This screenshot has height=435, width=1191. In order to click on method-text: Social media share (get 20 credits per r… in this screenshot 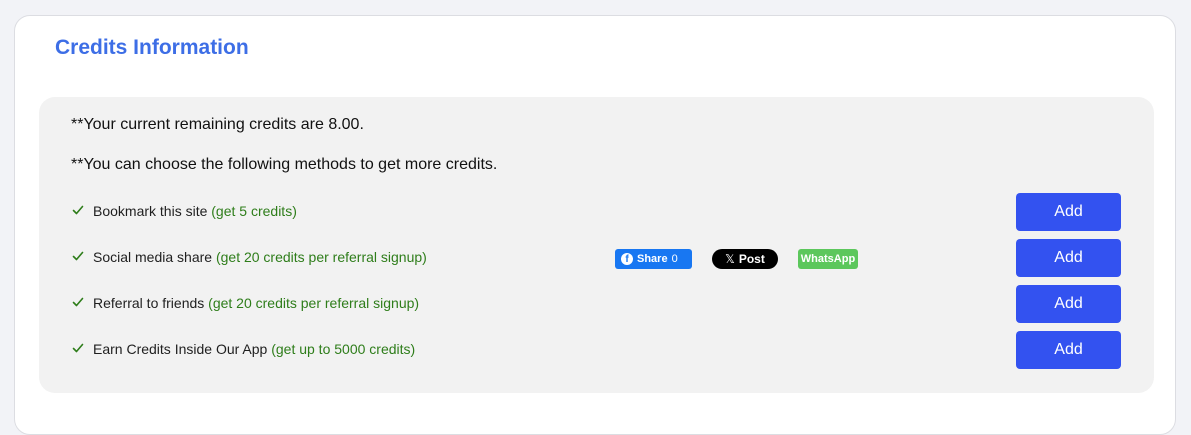, I will do `click(260, 257)`.